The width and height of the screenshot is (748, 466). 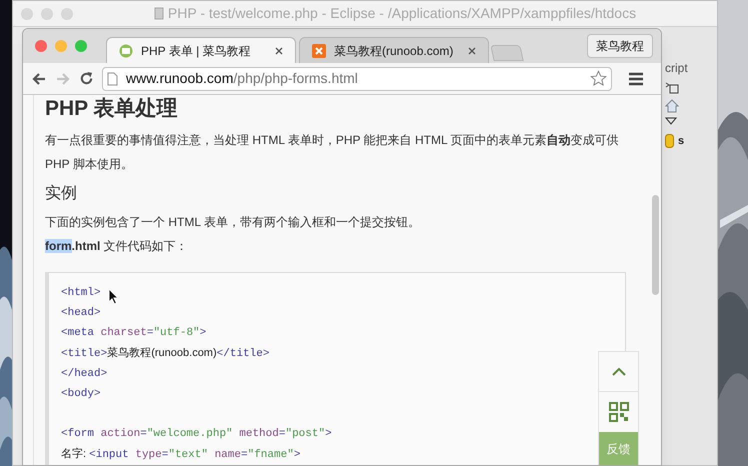 I want to click on page-icon, so click(x=112, y=79).